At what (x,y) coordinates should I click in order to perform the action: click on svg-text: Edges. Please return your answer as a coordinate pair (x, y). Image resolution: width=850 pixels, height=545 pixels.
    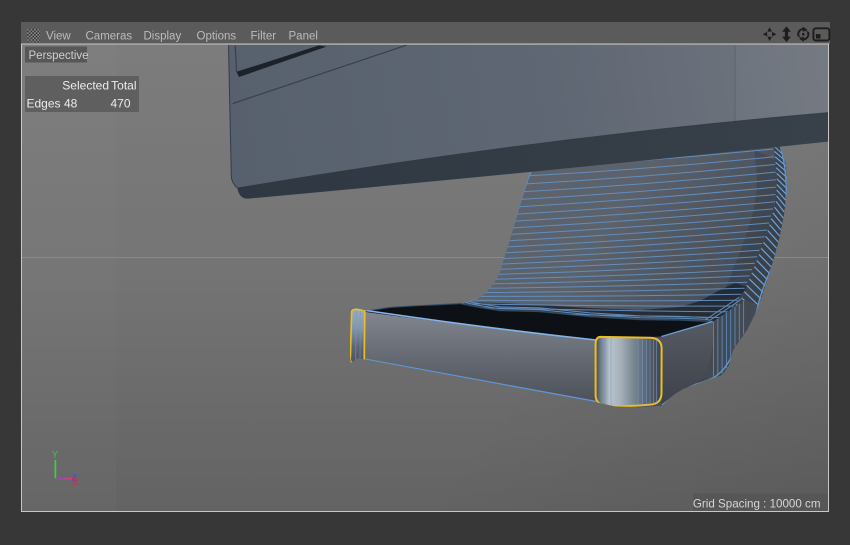
    Looking at the image, I should click on (44, 104).